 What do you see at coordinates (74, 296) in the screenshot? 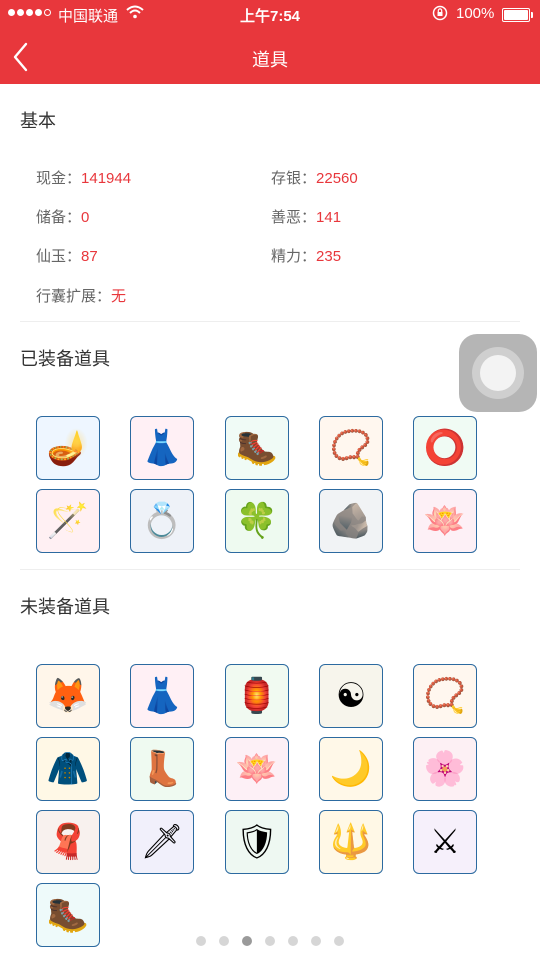
I see `field-label: 行囊扩展：` at bounding box center [74, 296].